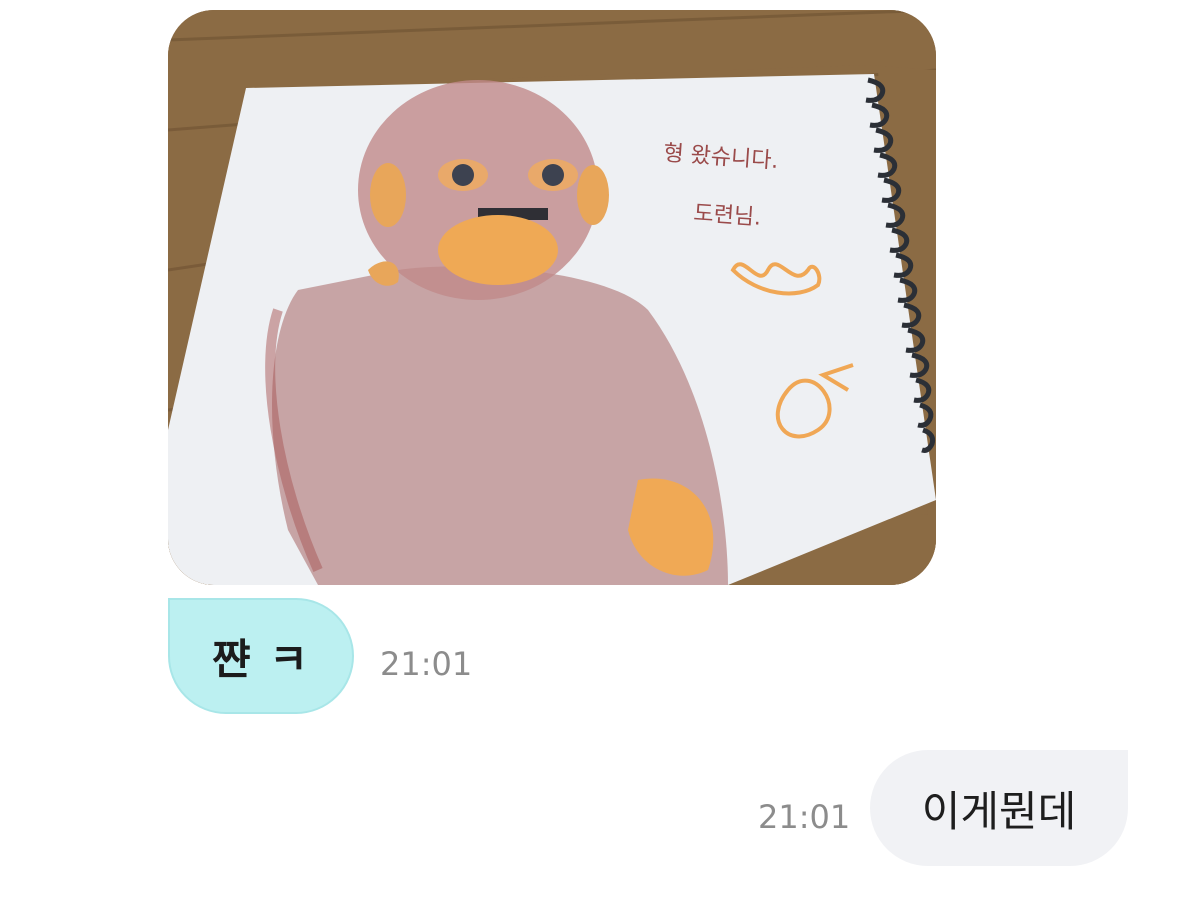 This screenshot has width=1179, height=917. I want to click on incoming-message-bubble: 쨘 ㅋ, so click(261, 656).